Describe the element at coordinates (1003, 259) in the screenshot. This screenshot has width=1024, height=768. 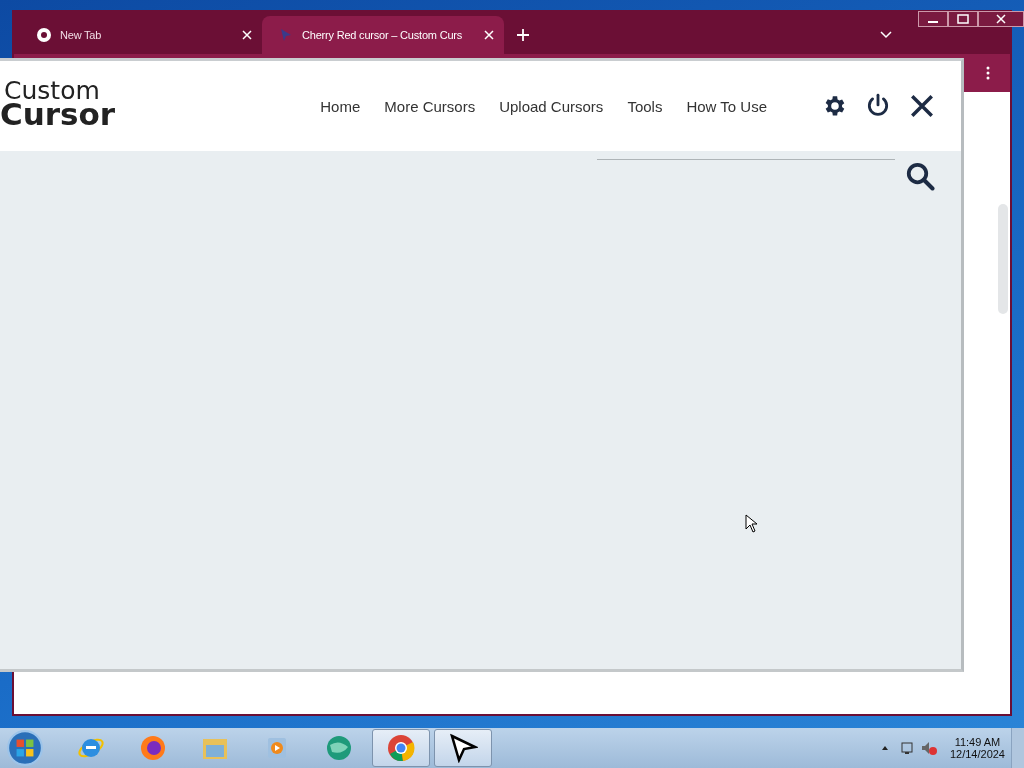
I see `scrollbar` at that location.